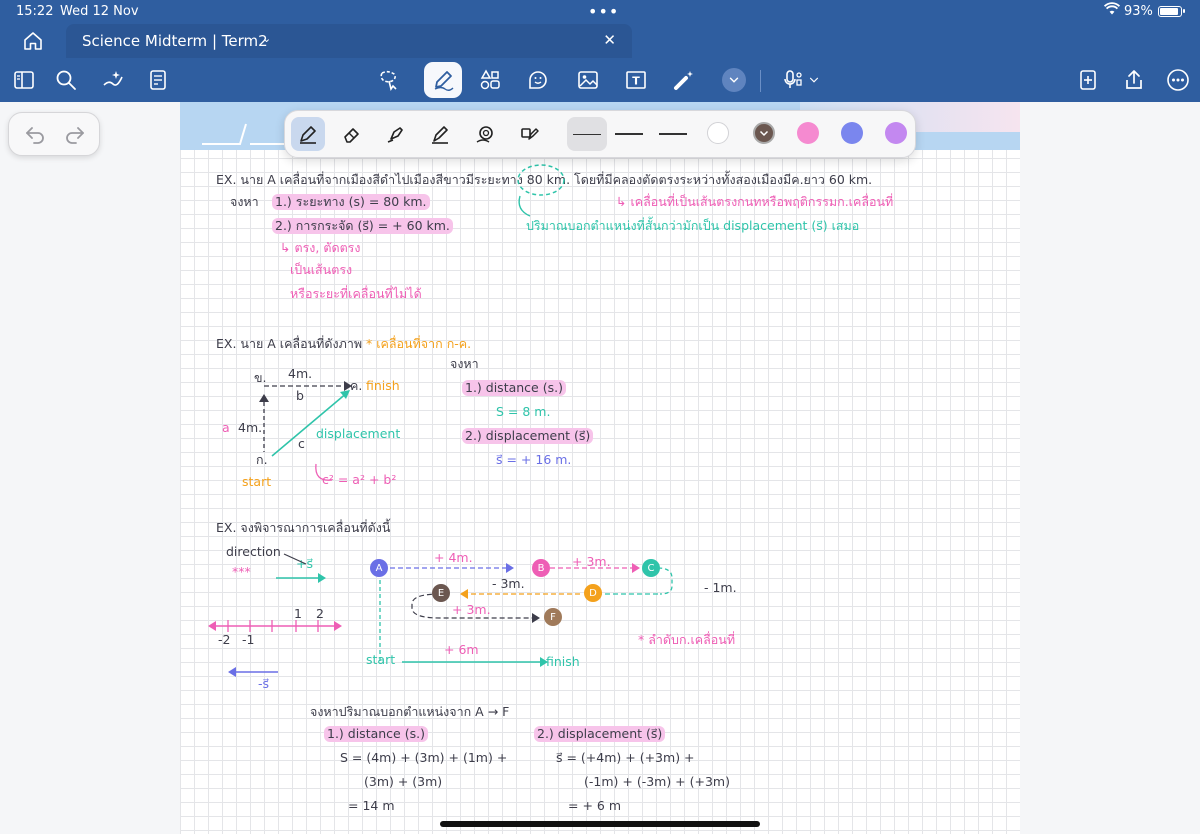 Image resolution: width=1200 pixels, height=834 pixels. I want to click on ex2-formula: c² = a² + b², so click(359, 479).